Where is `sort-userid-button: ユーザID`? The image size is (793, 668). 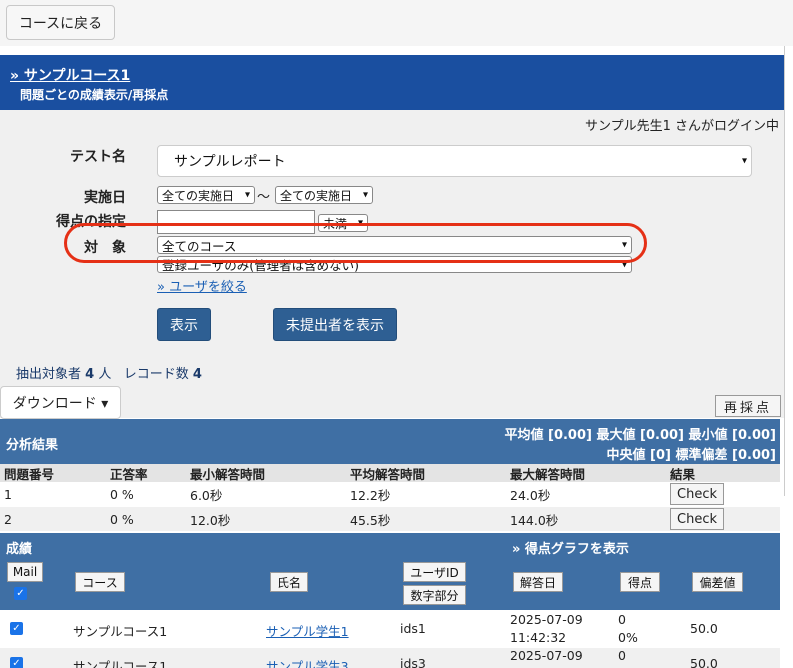
sort-userid-button: ユーザID is located at coordinates (434, 572).